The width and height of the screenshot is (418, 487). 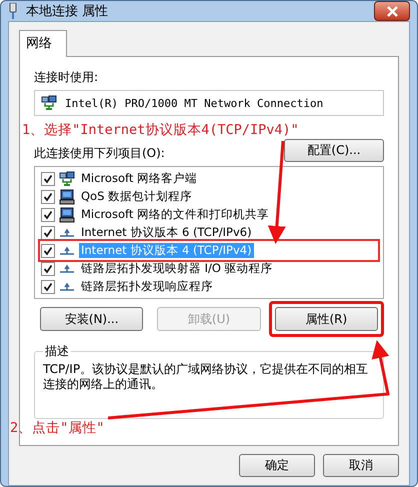 I want to click on window-title: 本地连接 属性, so click(x=68, y=11).